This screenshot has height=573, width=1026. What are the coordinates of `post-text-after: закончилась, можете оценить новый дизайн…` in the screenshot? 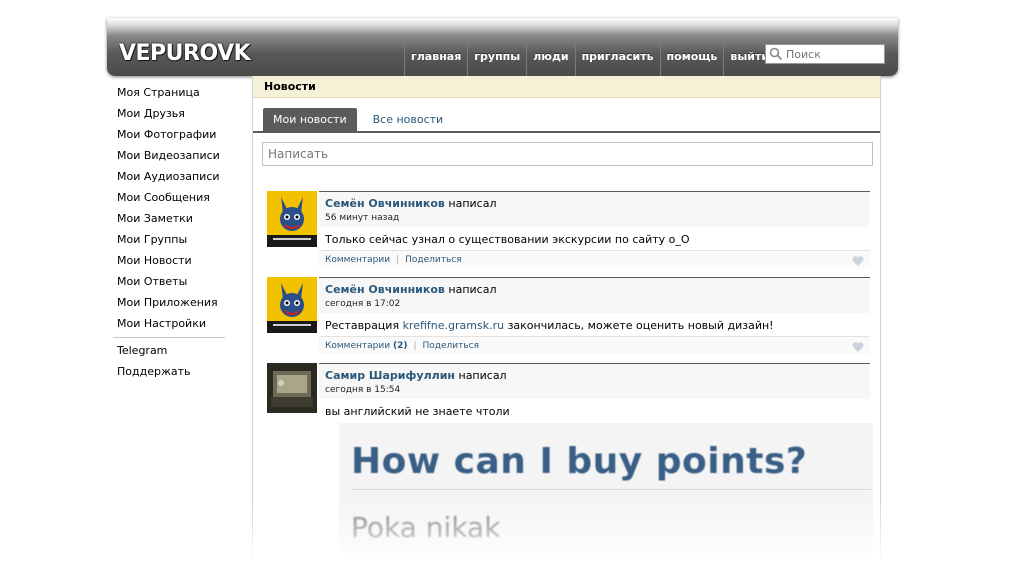 It's located at (639, 325).